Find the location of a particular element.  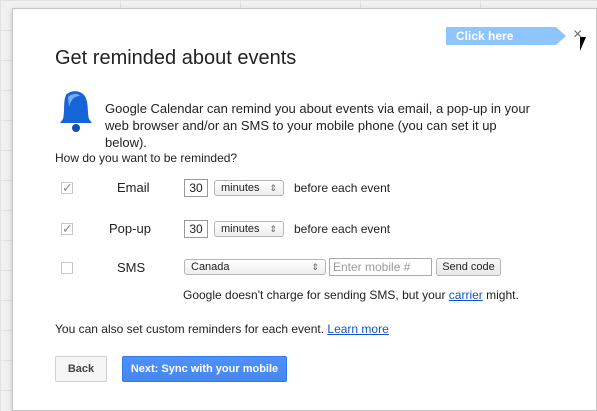

email-minutes-input: 30 is located at coordinates (196, 188).